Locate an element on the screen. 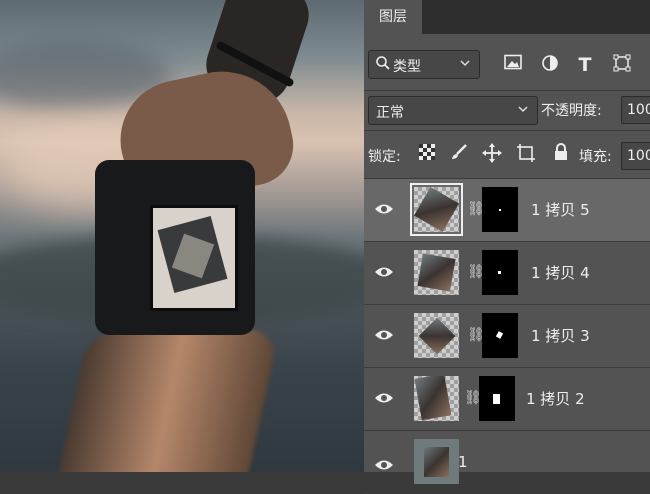 The width and height of the screenshot is (650, 494). blend-mode-label: 正常 is located at coordinates (390, 113).